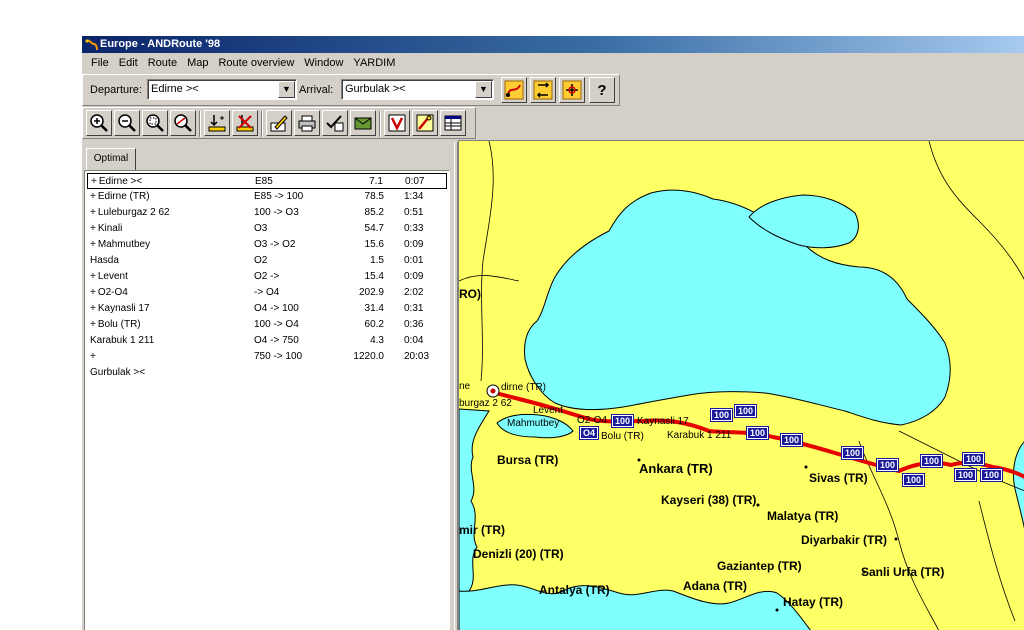  I want to click on zoom-out-button, so click(127, 123).